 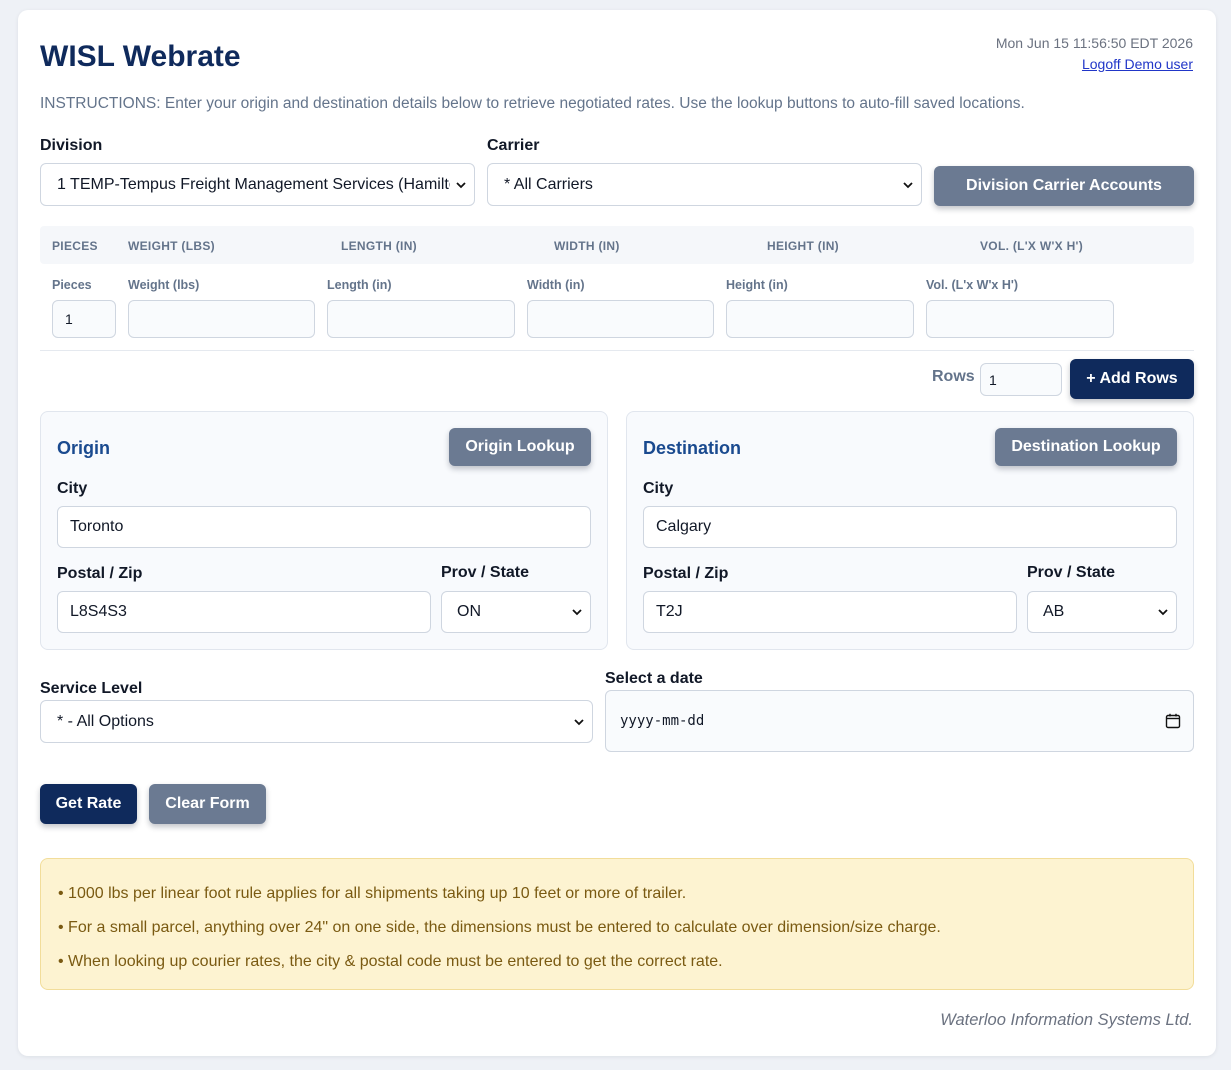 I want to click on rows-input: 1, so click(x=1021, y=379).